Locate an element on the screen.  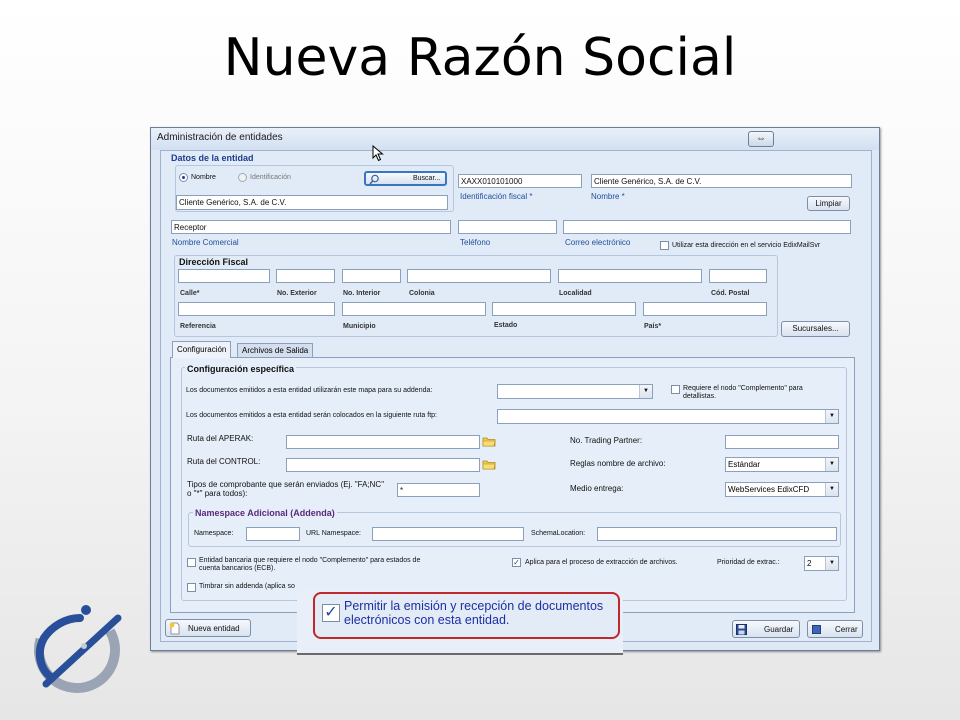
rfc-input: XAXX010101000 is located at coordinates (520, 181).